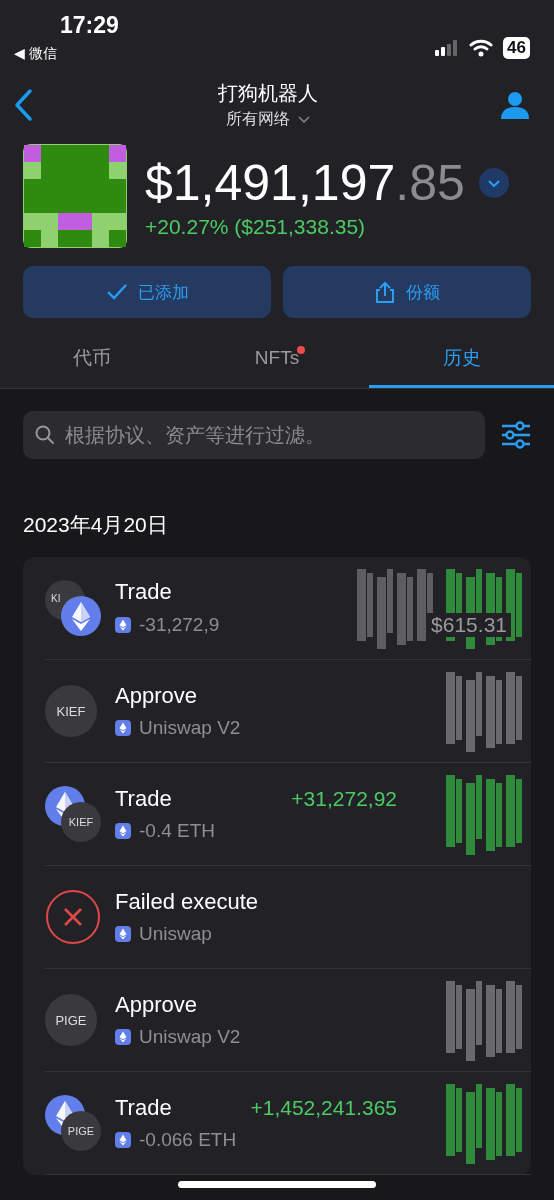 The height and width of the screenshot is (1200, 554). What do you see at coordinates (461, 359) in the screenshot?
I see `tab: 历史` at bounding box center [461, 359].